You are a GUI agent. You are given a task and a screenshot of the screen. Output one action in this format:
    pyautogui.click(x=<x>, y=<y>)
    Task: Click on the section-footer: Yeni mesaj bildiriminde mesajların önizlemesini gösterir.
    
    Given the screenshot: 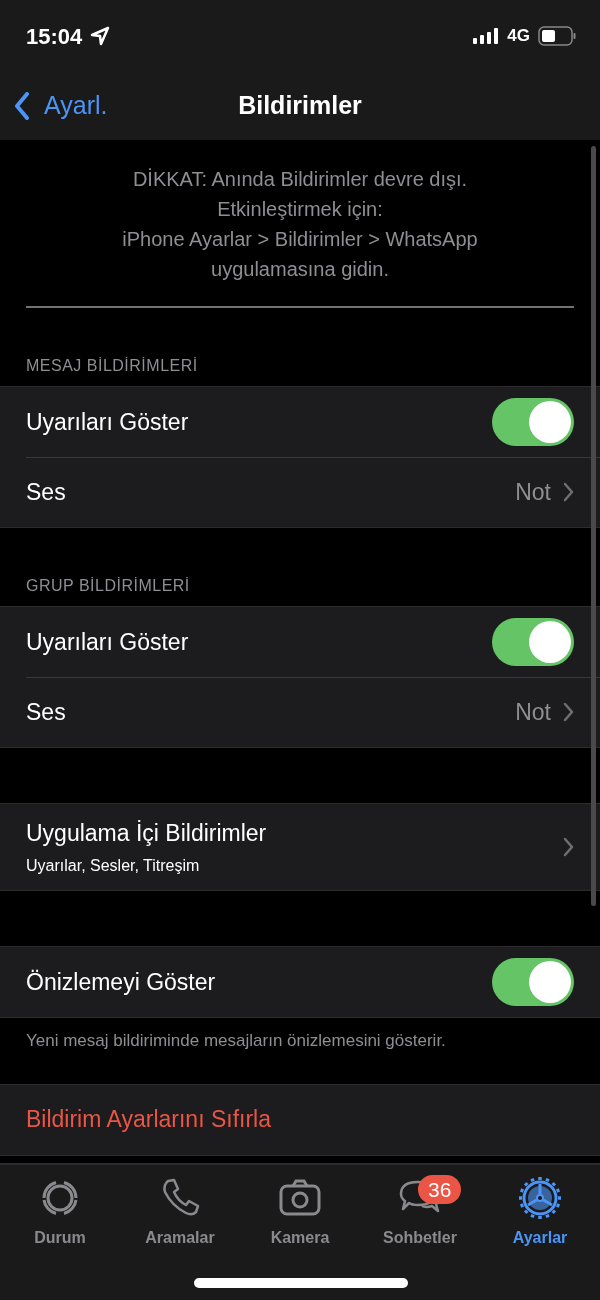 What is the action you would take?
    pyautogui.click(x=300, y=1036)
    